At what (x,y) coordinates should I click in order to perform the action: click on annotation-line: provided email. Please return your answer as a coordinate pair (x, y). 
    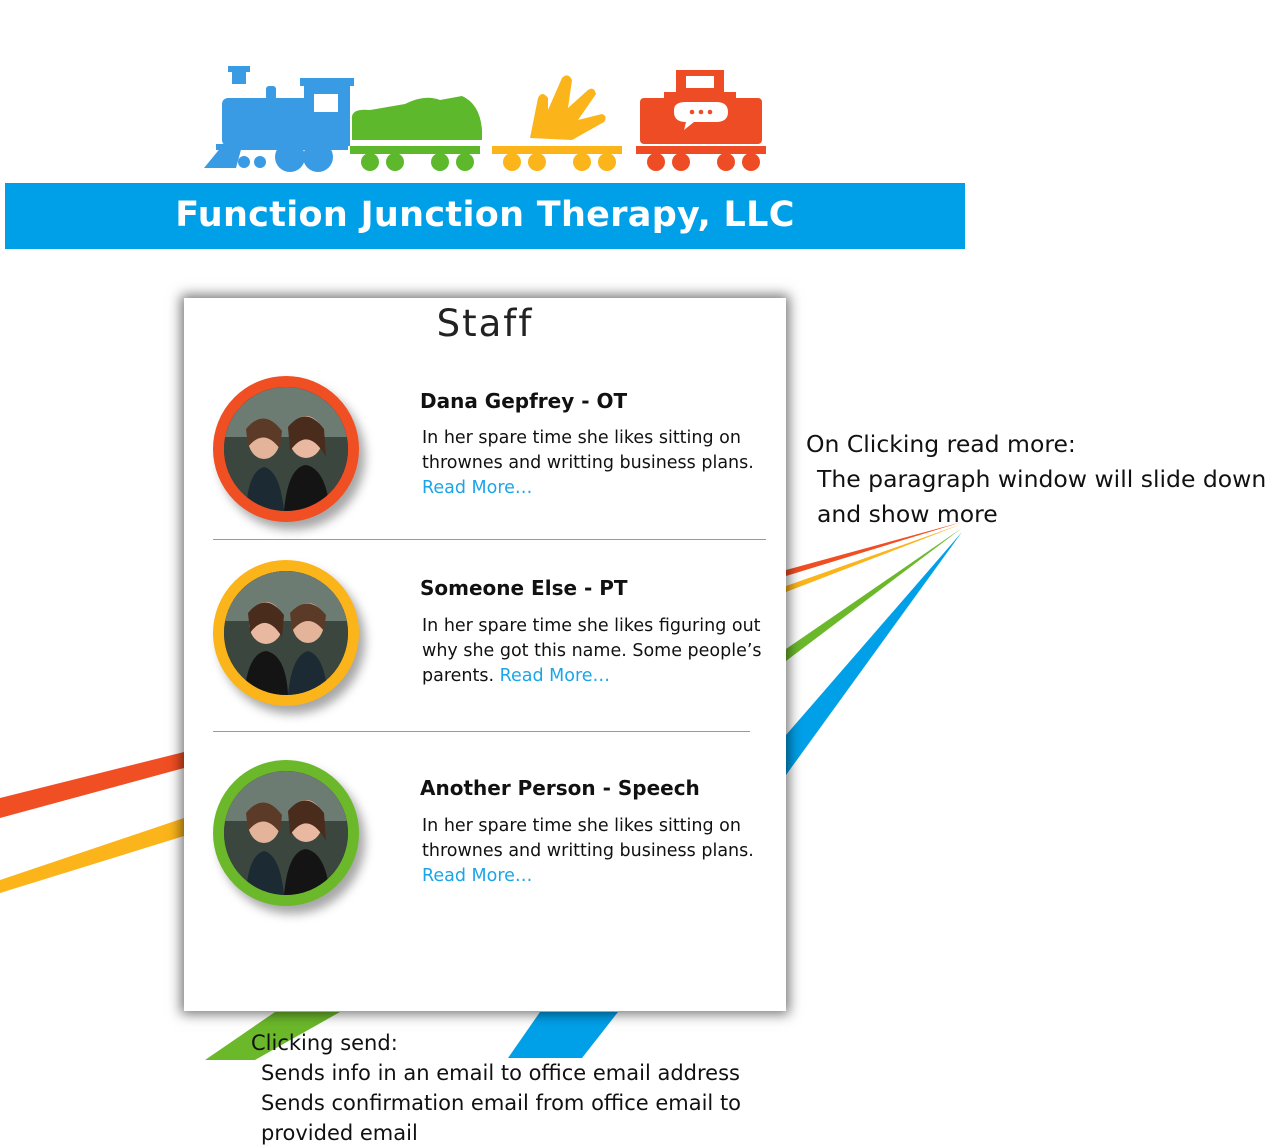
    Looking at the image, I should click on (339, 1133).